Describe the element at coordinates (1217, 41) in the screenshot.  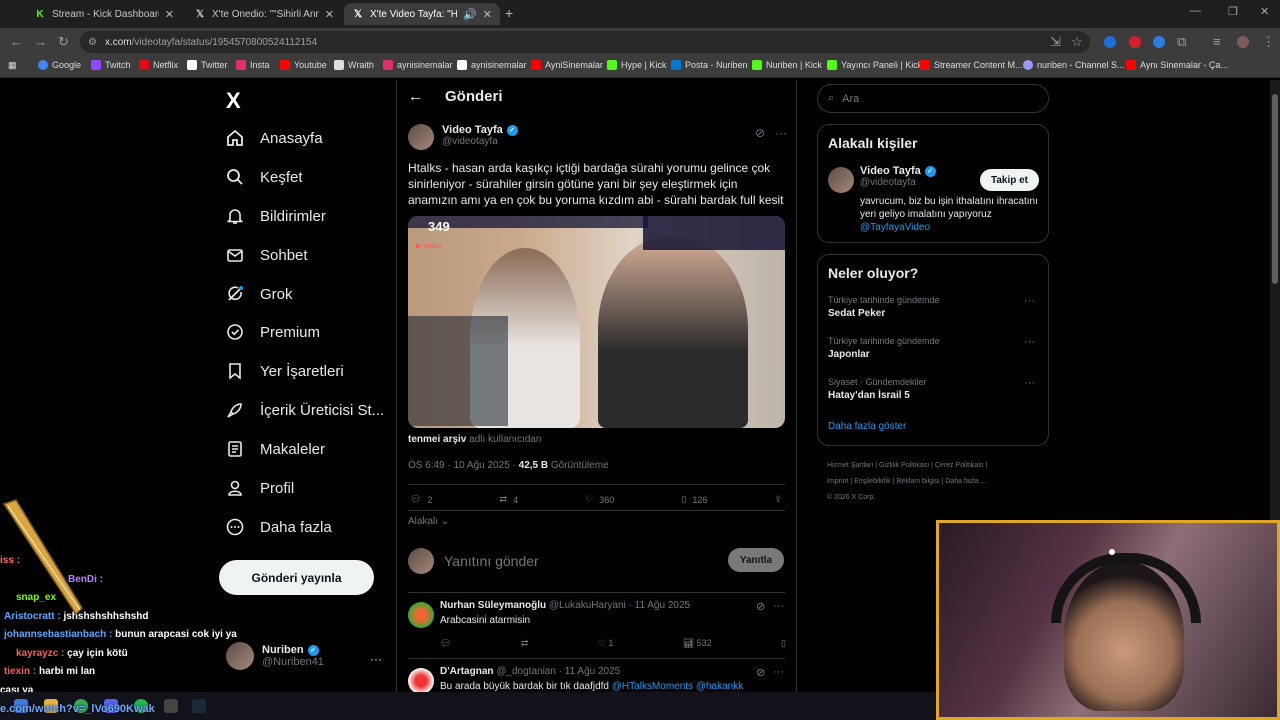
I see `media-icon: ≡` at that location.